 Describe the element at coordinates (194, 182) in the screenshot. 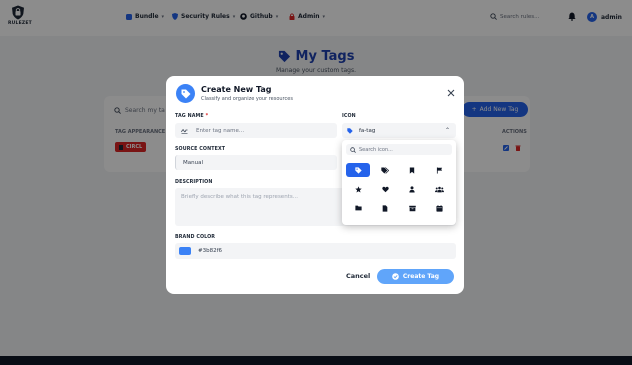

I see `description-label: DESCRIPTION` at that location.